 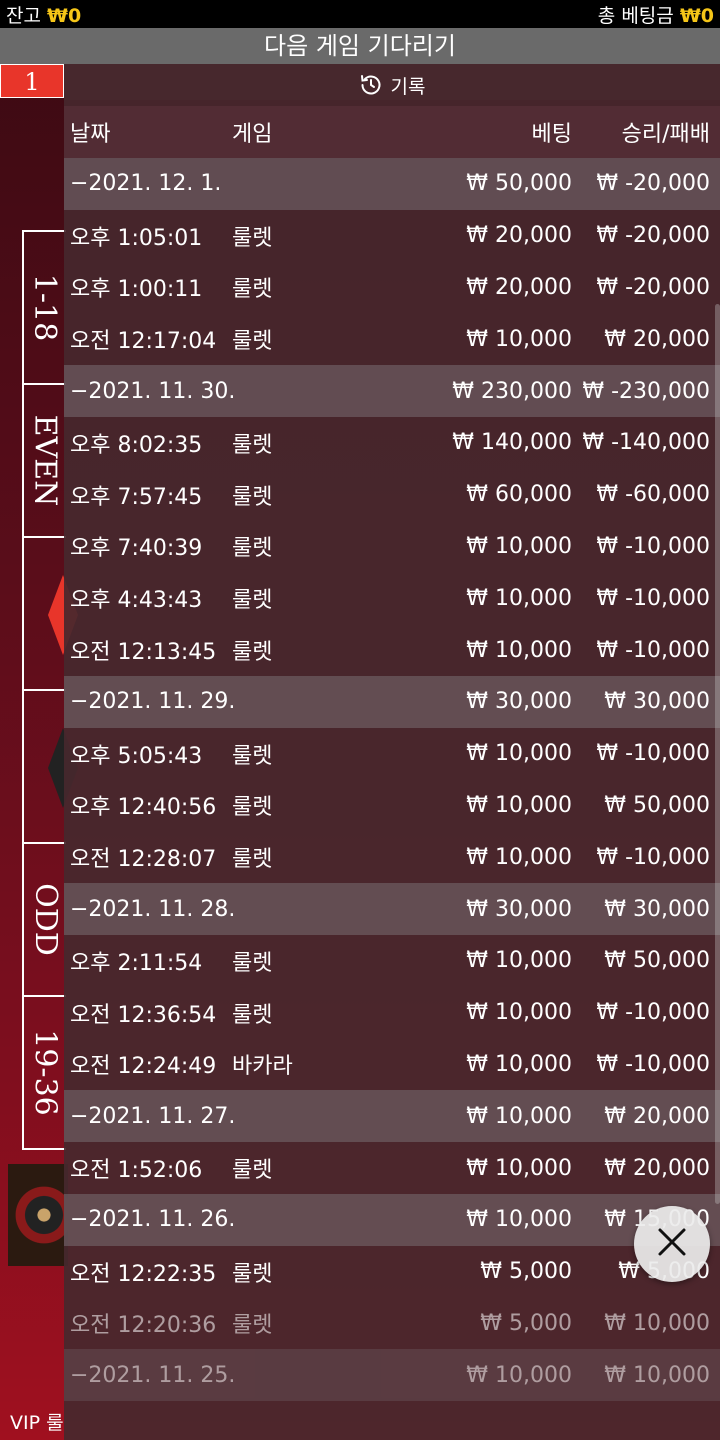 I want to click on bet-cell: ₩ 60,000, so click(x=519, y=495).